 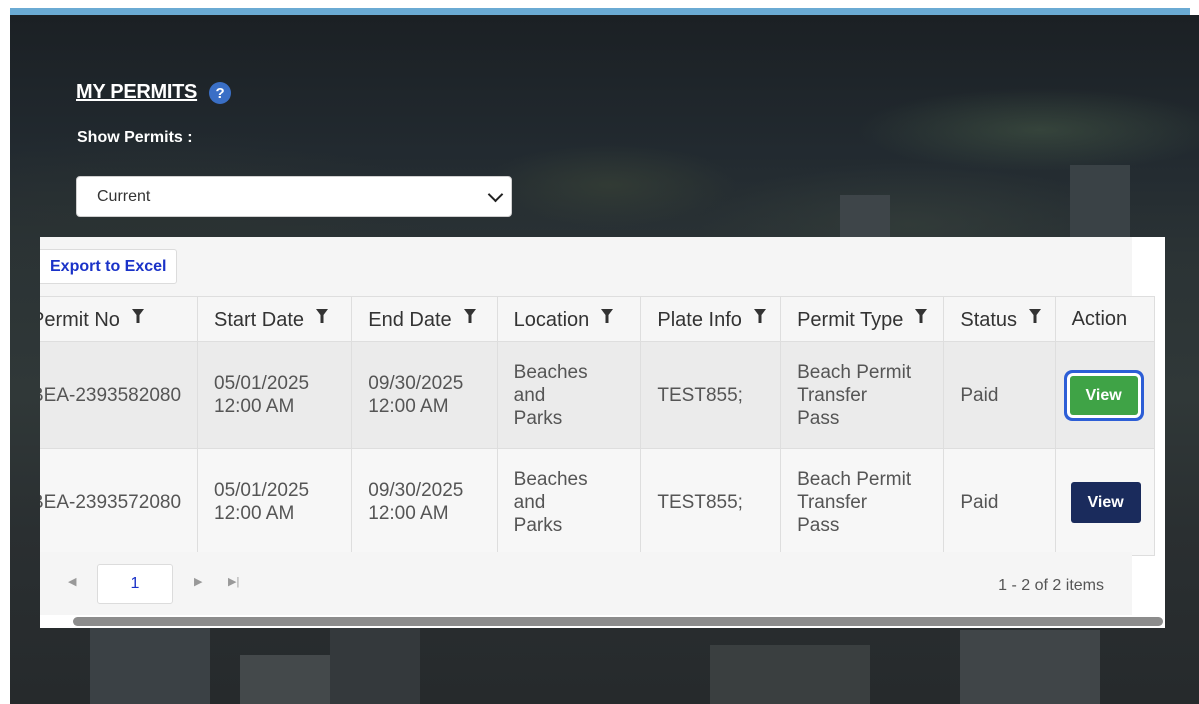 What do you see at coordinates (119, 502) in the screenshot?
I see `cell-permit-no: BEA-2393572080` at bounding box center [119, 502].